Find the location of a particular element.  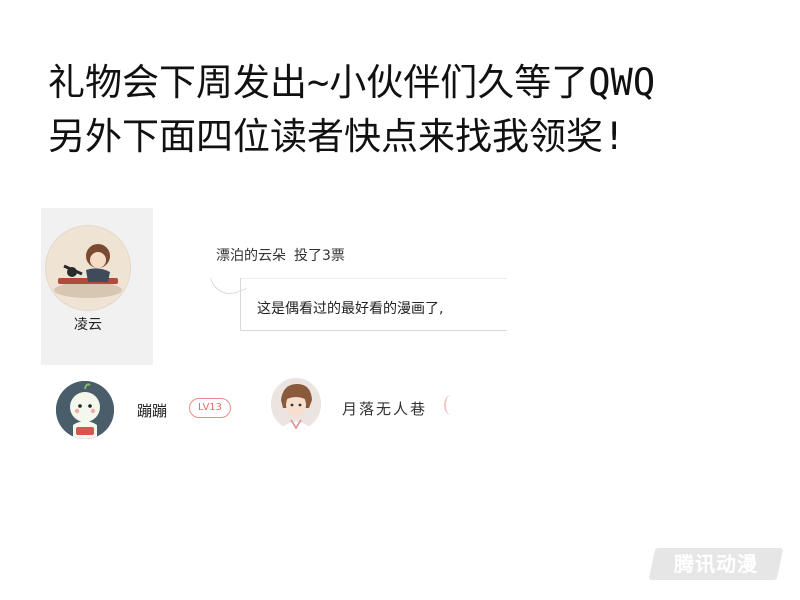

winner-card-lingyun: 凌云 is located at coordinates (97, 286).